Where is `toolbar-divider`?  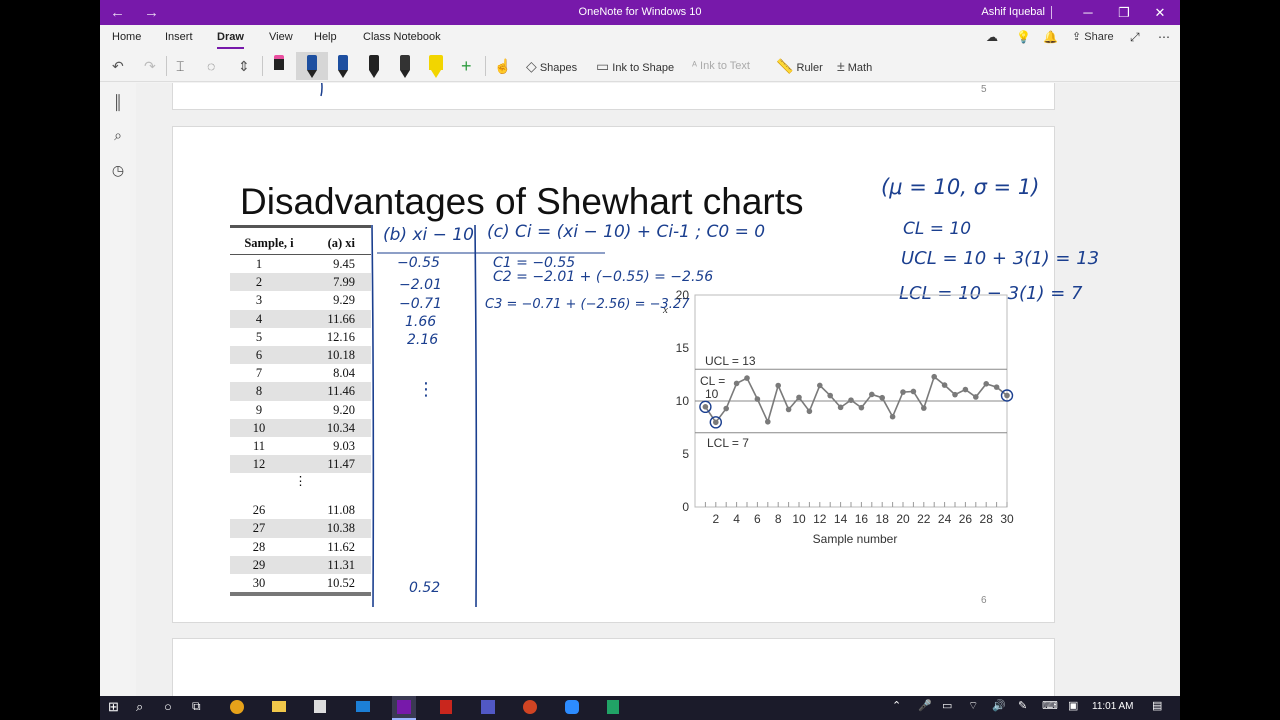
toolbar-divider is located at coordinates (166, 66).